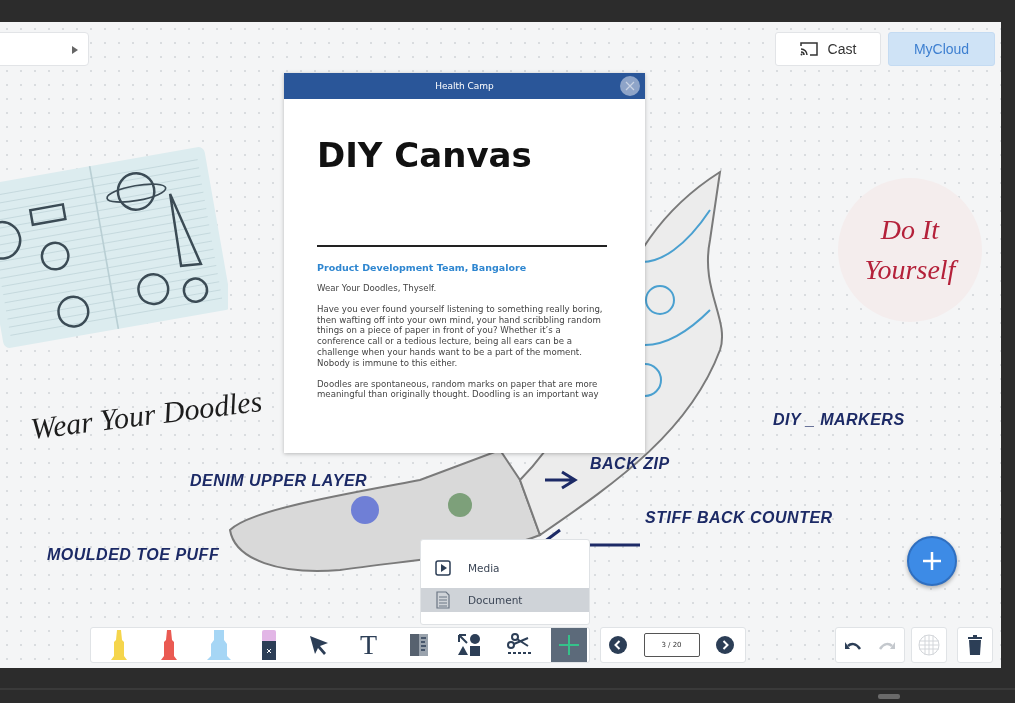  What do you see at coordinates (458, 389) in the screenshot?
I see `document-paragraph: Doodles are spontaneous, random marks on paper that are more meaningful than originally thought. Doodling is an important way` at bounding box center [458, 389].